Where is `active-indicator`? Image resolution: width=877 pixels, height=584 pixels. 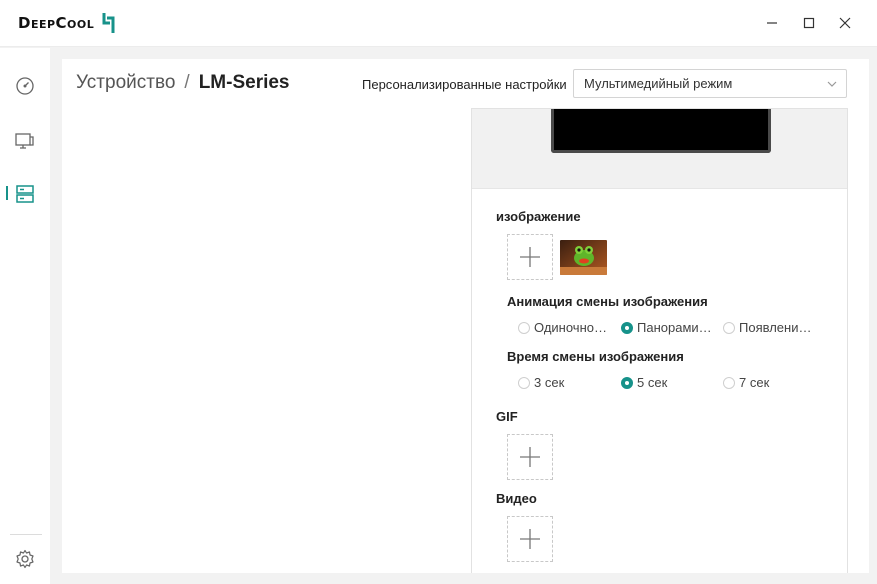 active-indicator is located at coordinates (7, 193).